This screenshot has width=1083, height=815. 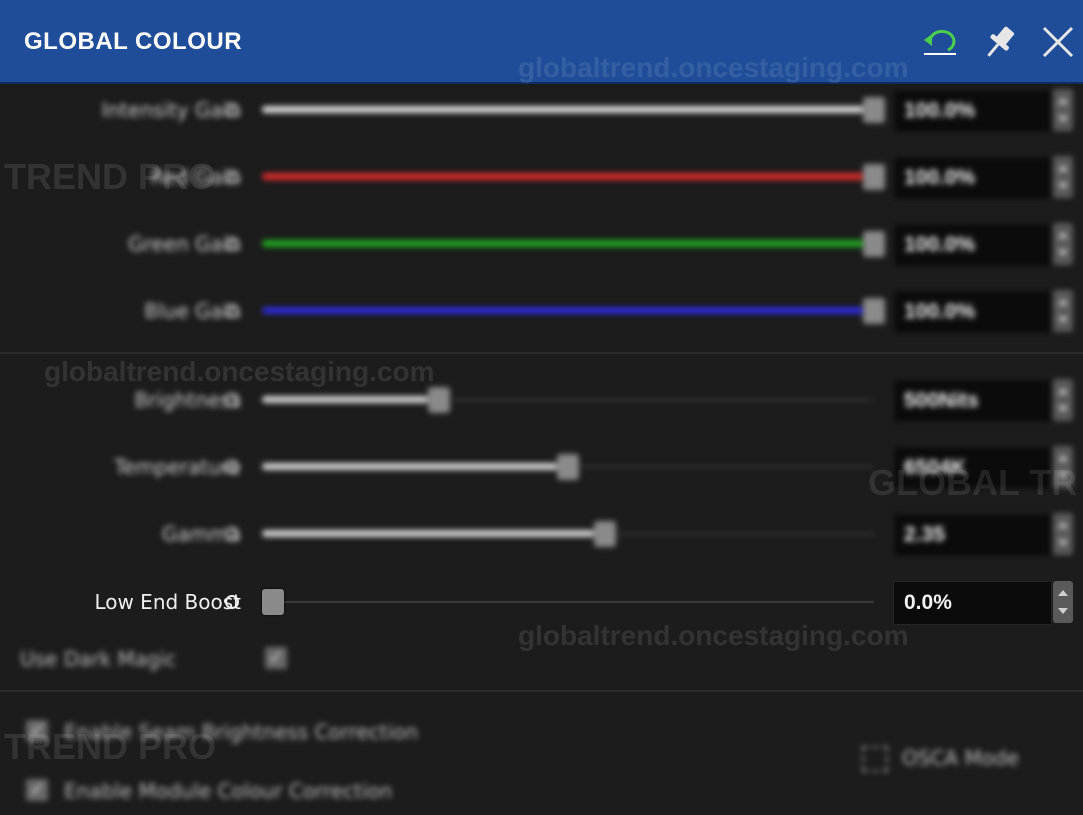 I want to click on slider-row-low-end-boost: Low End Boost 0.0%, so click(x=541, y=602).